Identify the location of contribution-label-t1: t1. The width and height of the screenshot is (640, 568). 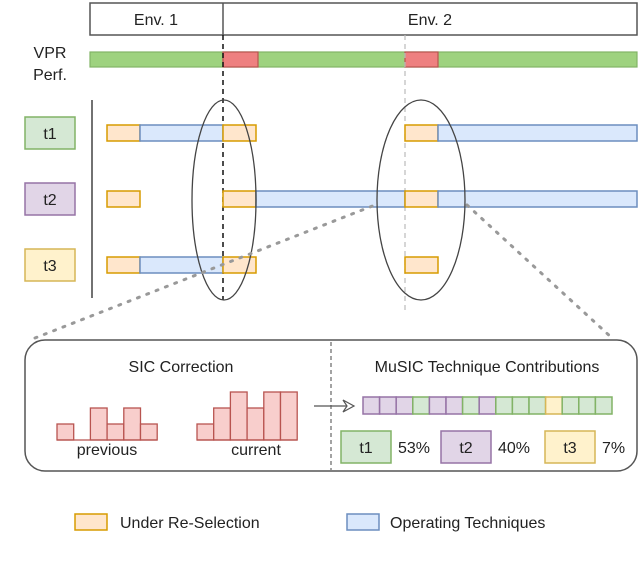
(365, 448).